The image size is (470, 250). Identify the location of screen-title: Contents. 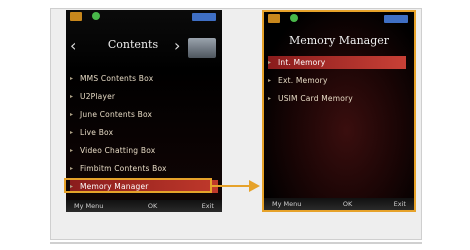
(133, 44).